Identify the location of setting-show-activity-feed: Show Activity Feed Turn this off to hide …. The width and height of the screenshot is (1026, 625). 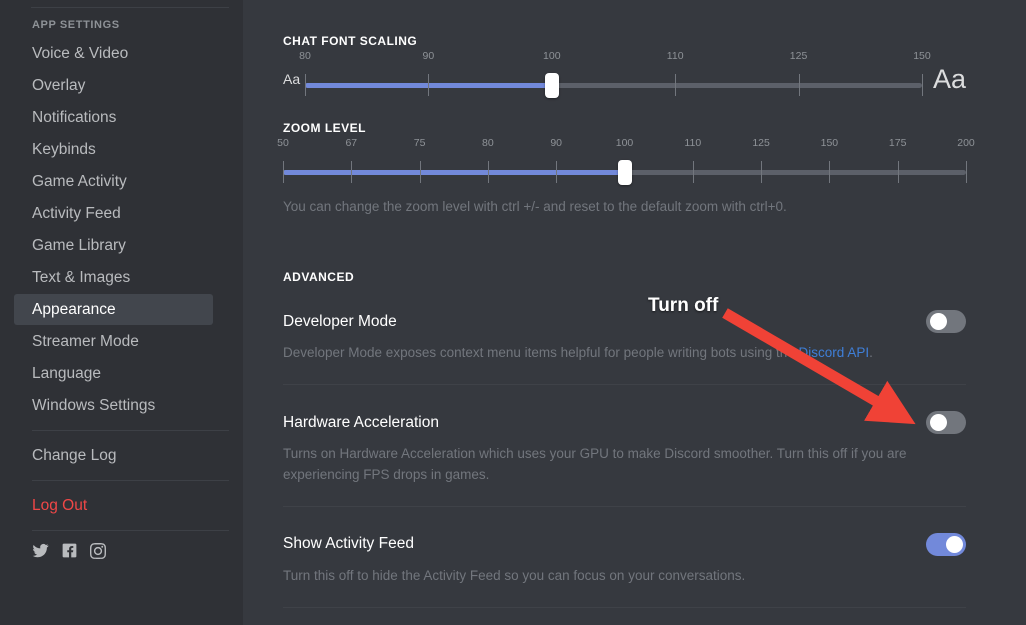
(624, 558).